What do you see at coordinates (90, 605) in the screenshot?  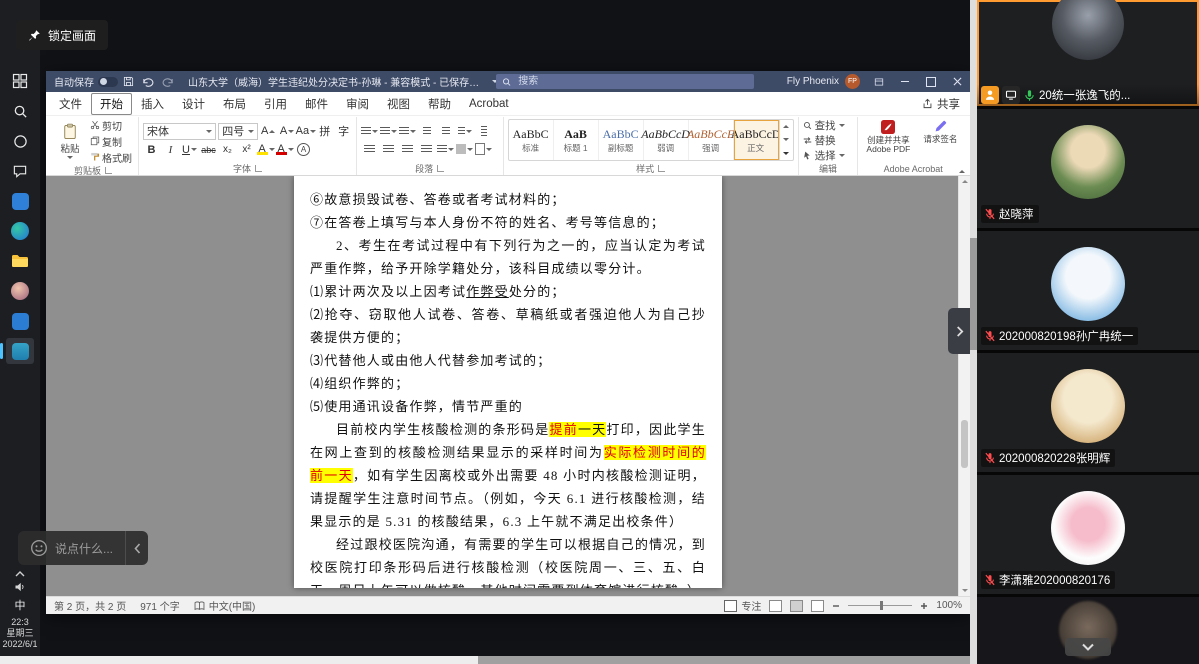 I see `page-indicator: 第 2 页，共 2 页` at bounding box center [90, 605].